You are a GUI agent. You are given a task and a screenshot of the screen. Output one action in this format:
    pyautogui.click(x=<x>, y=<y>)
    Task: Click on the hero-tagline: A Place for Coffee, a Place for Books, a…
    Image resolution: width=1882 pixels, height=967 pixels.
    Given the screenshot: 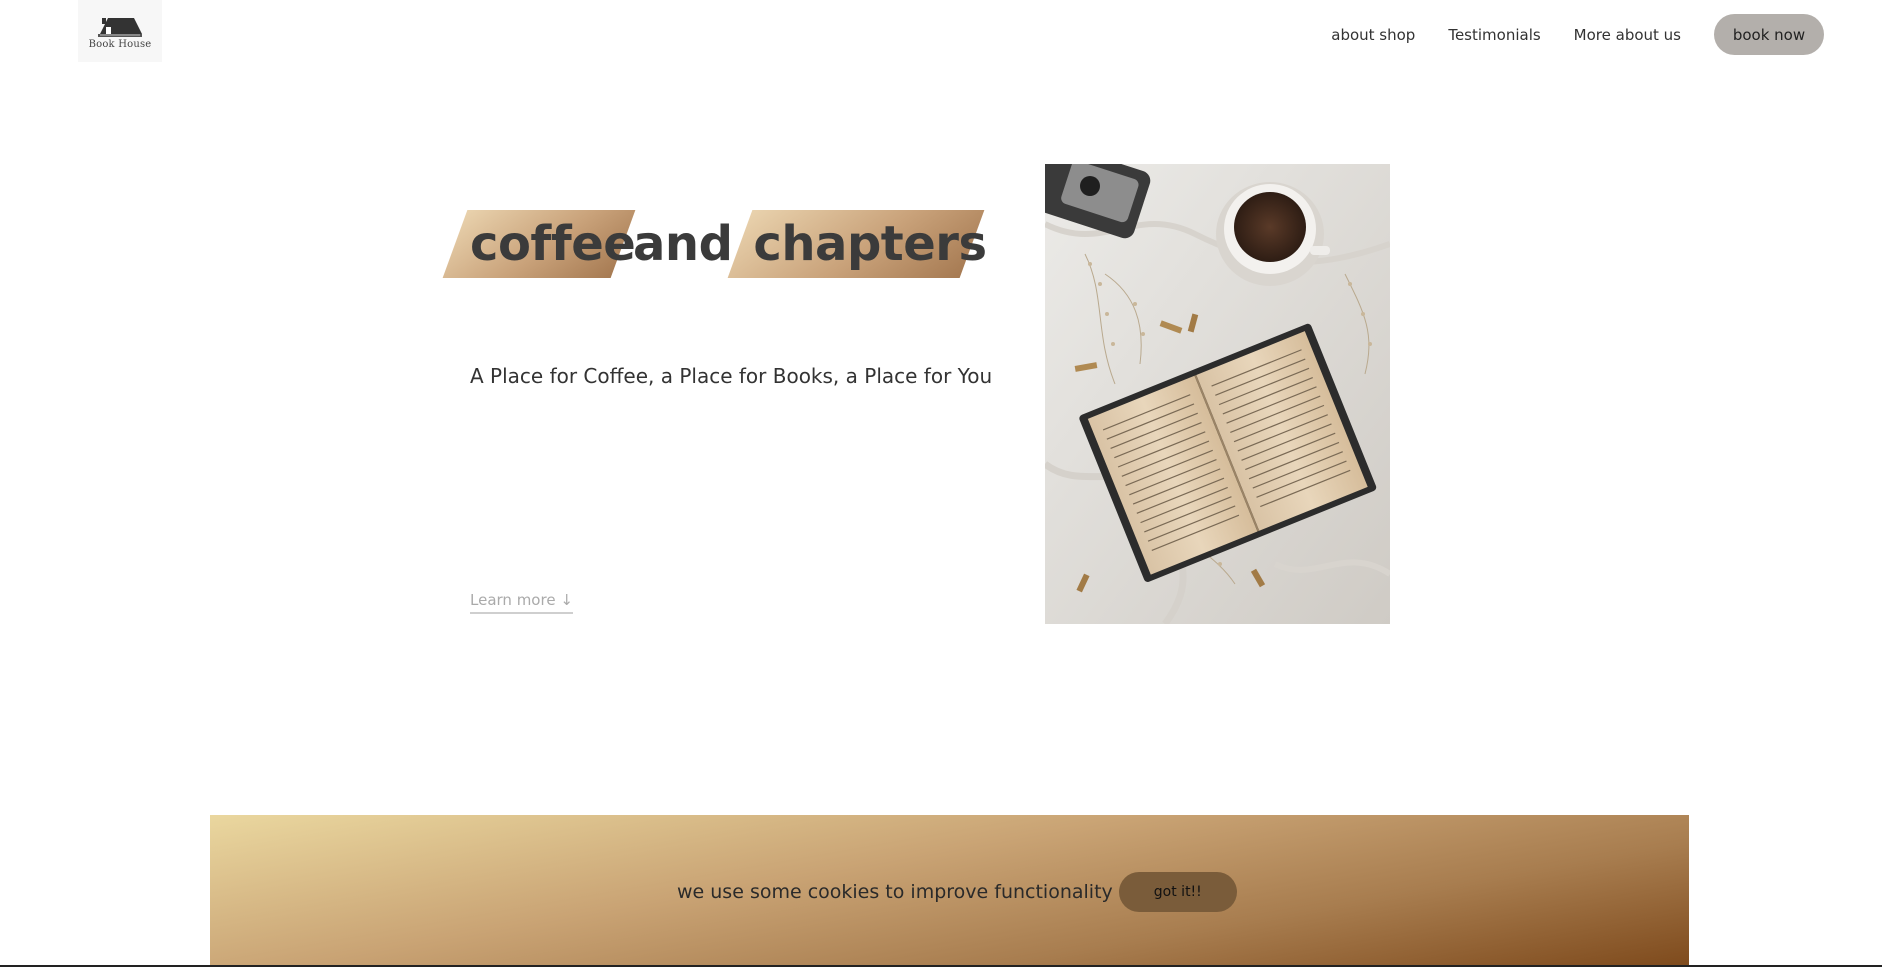 What is the action you would take?
    pyautogui.click(x=731, y=376)
    